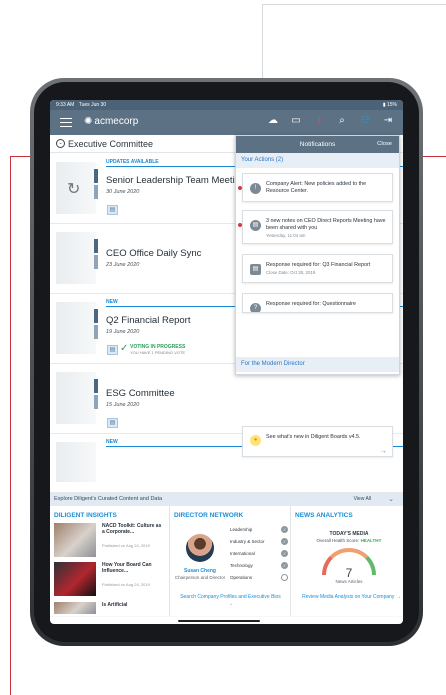 The height and width of the screenshot is (695, 446). What do you see at coordinates (85, 515) in the screenshot?
I see `insights-heading: DILIGENT INSIGHTS` at bounding box center [85, 515].